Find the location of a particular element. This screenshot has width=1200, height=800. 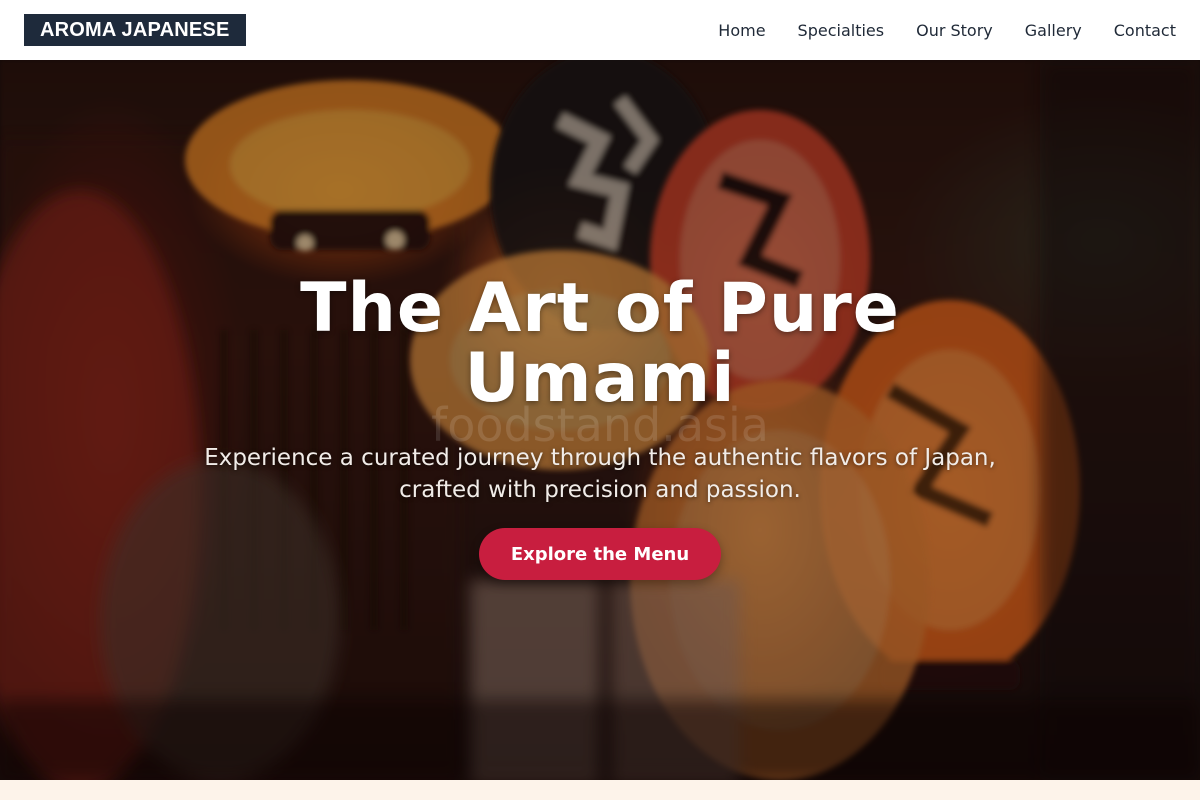

hero-title: The Art of Pure Umami is located at coordinates (600, 343).